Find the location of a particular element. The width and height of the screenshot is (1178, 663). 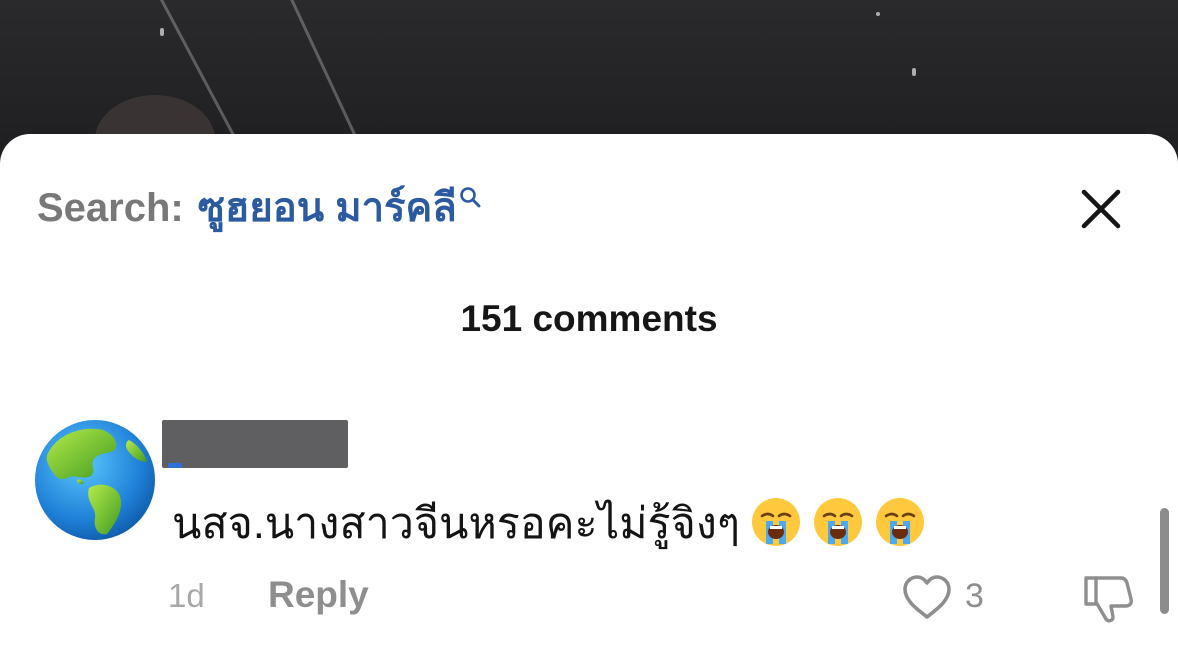

username-redacted is located at coordinates (255, 444).